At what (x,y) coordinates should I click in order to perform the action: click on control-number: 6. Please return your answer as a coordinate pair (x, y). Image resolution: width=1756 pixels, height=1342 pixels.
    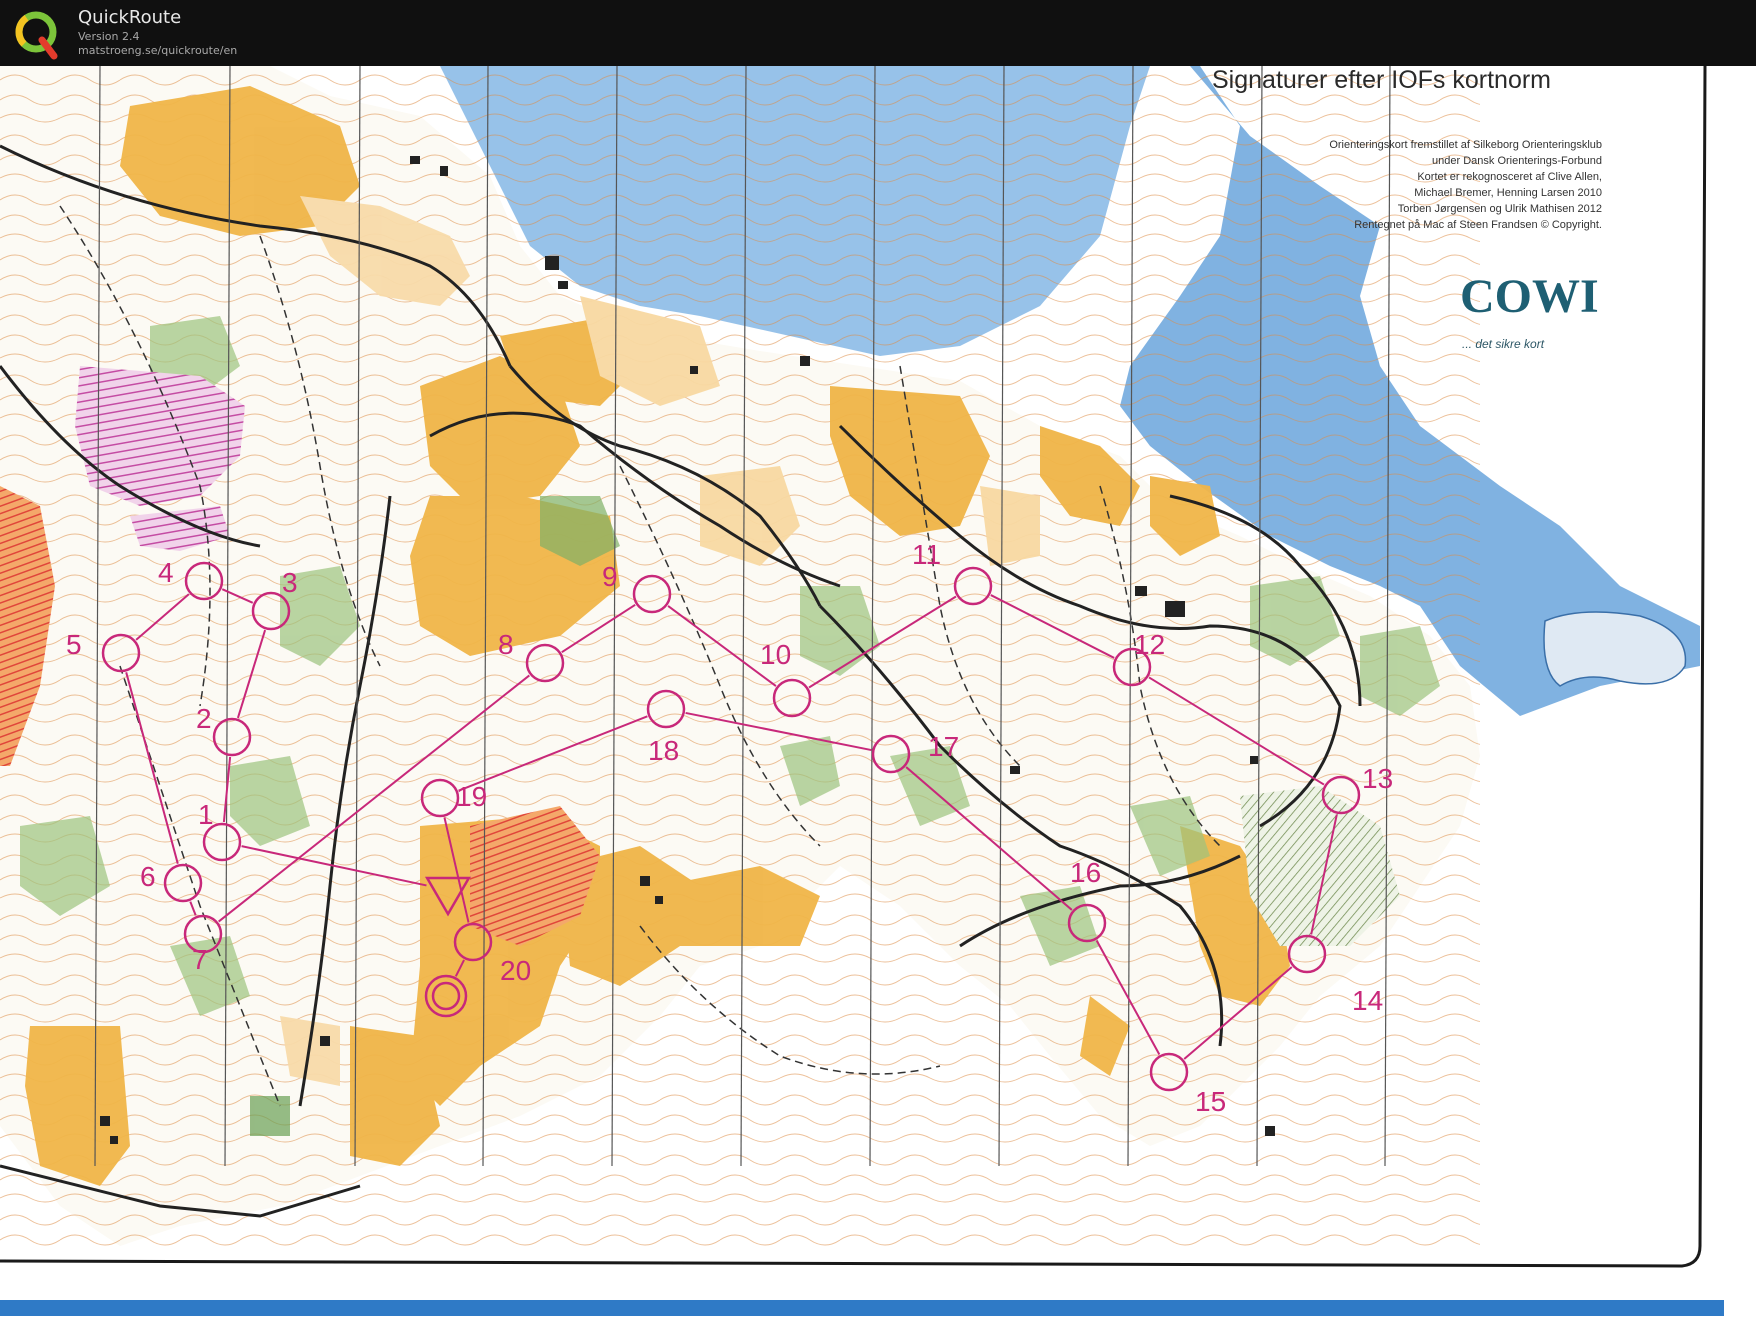
    Looking at the image, I should click on (148, 876).